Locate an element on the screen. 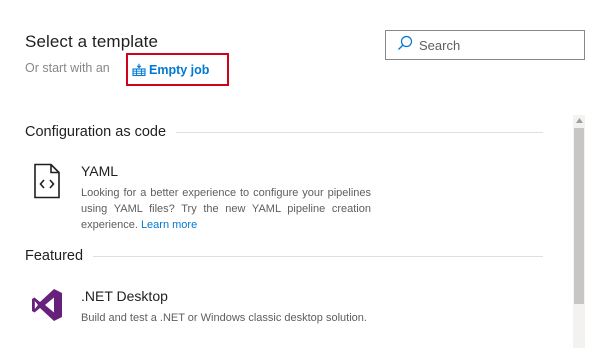 The width and height of the screenshot is (589, 348). empty-job-icon is located at coordinates (139, 70).